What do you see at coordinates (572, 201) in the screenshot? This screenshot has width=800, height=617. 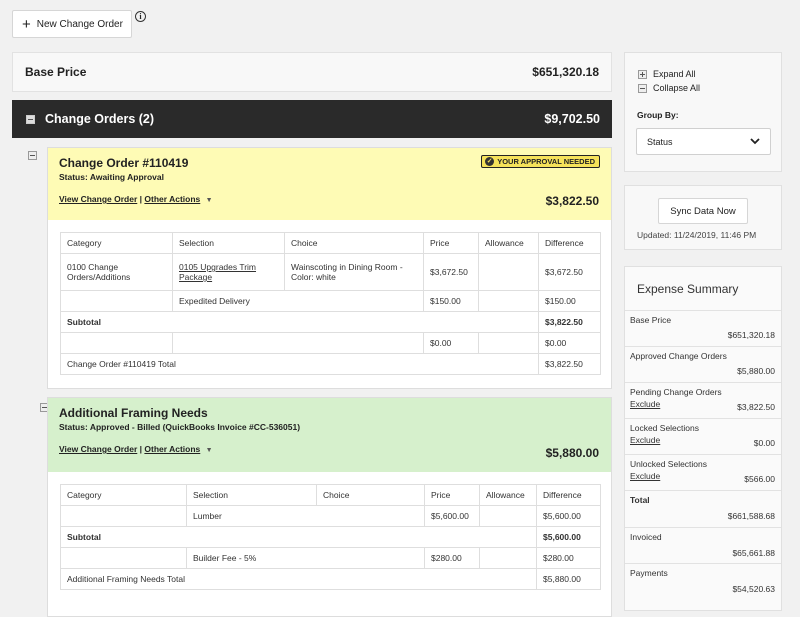 I see `order-amount: $3,822.50` at bounding box center [572, 201].